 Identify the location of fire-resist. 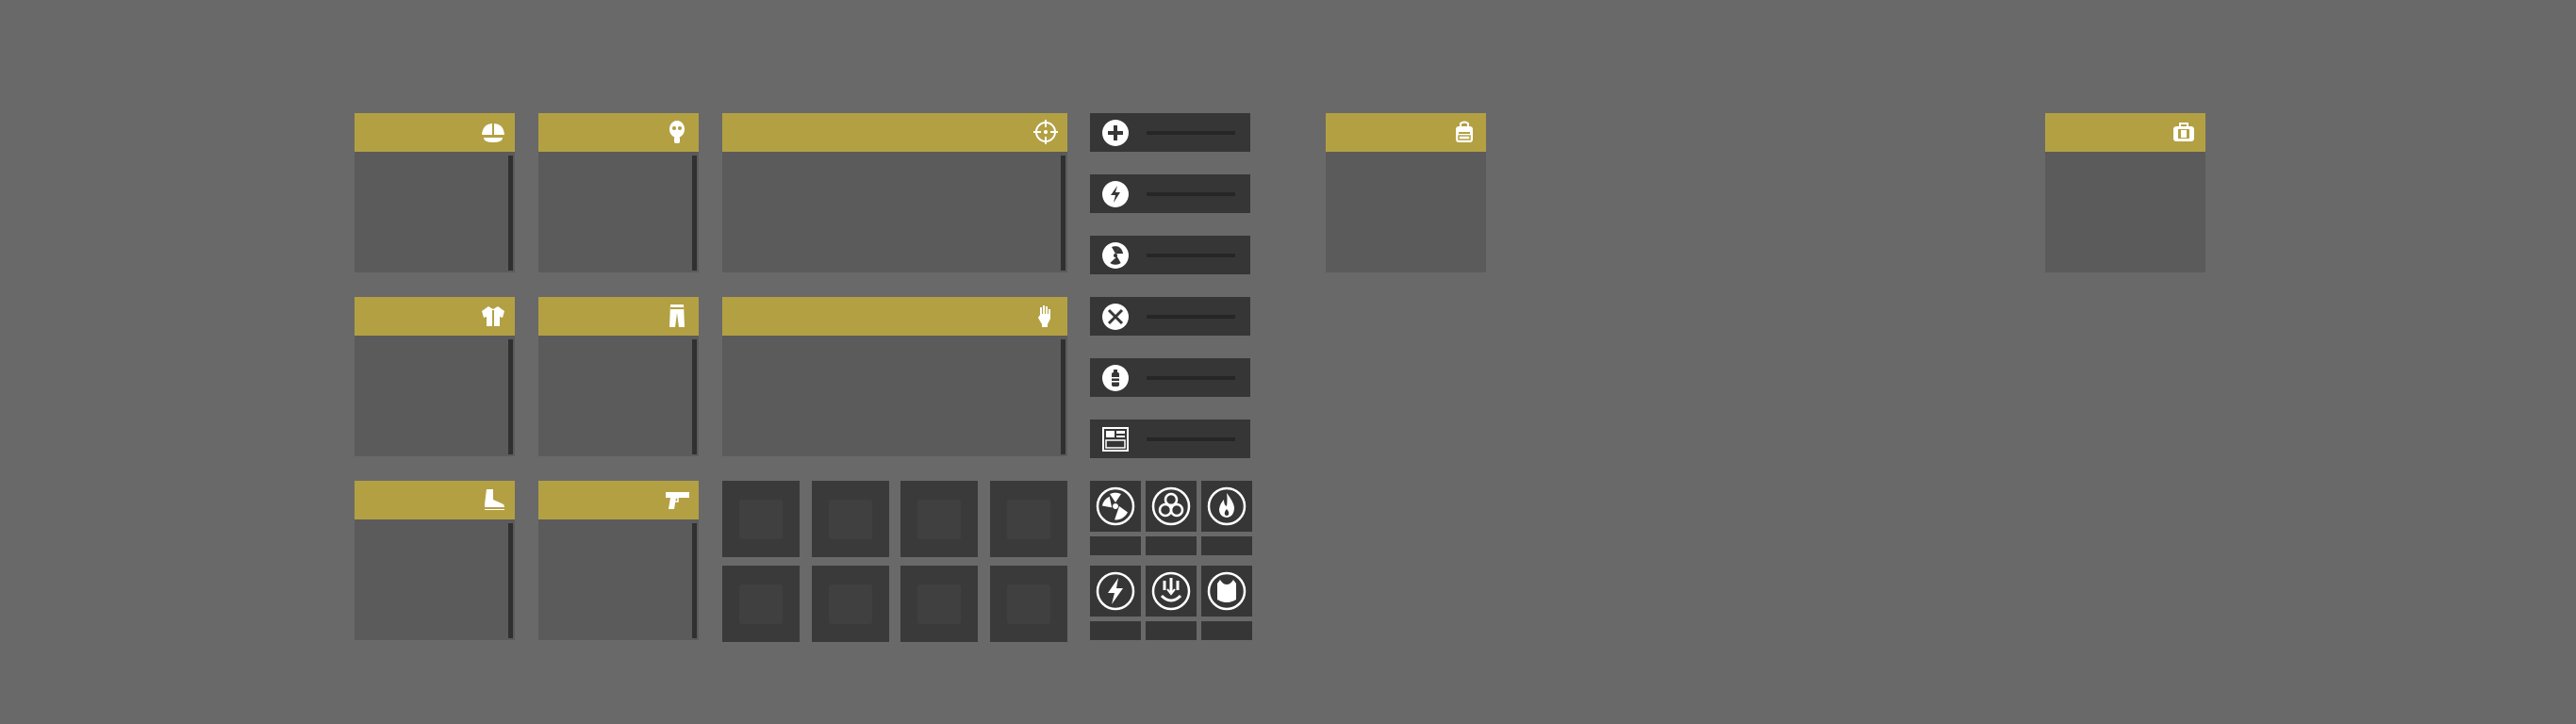
(1226, 507).